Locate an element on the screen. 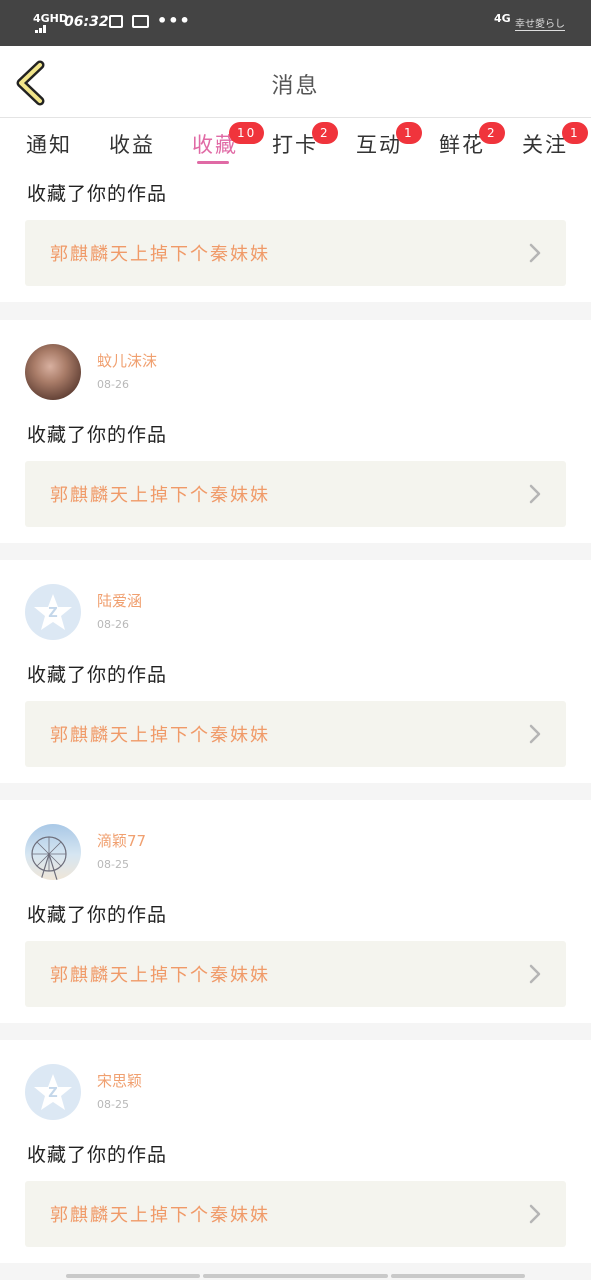 Image resolution: width=591 pixels, height=1280 pixels. tab-interactions: 互动 1 is located at coordinates (389, 140).